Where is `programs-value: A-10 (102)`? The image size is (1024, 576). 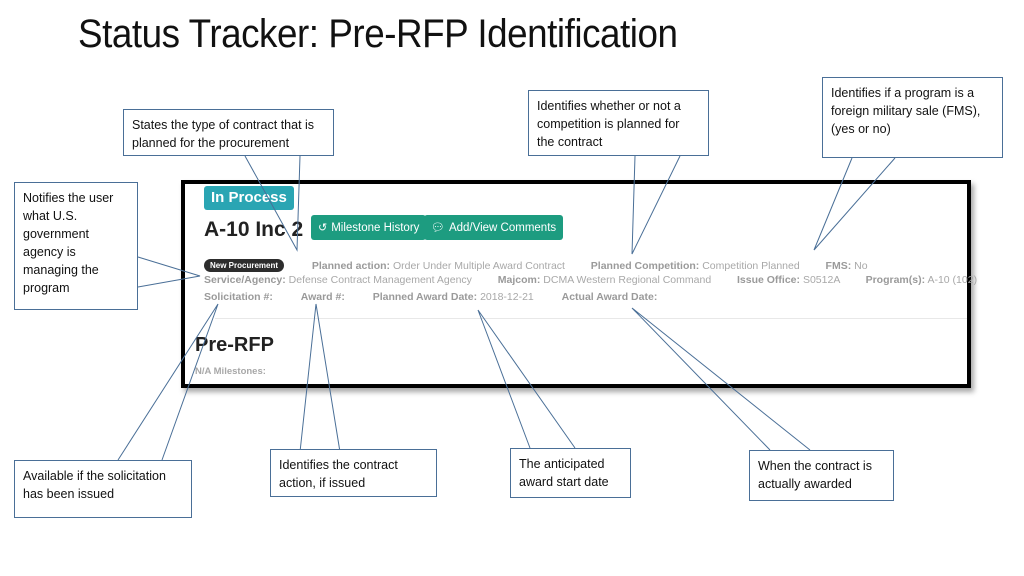 programs-value: A-10 (102) is located at coordinates (952, 280).